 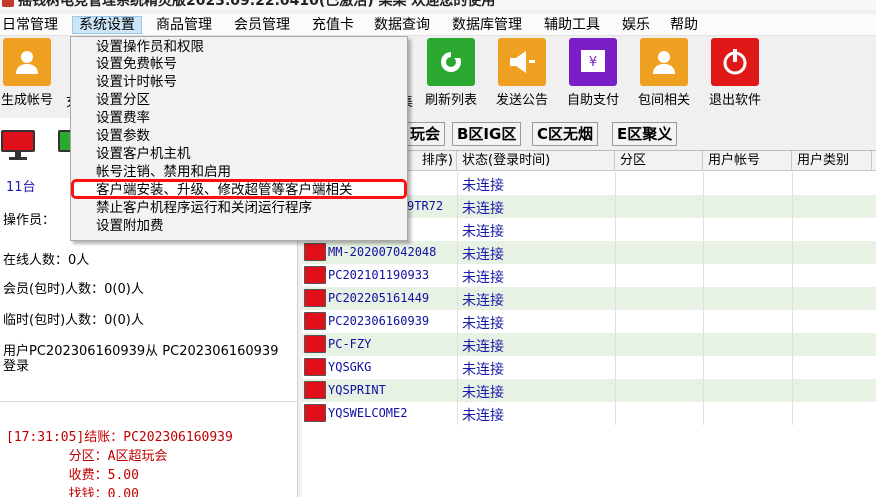 I want to click on pc-name: YQSPRINT, so click(x=357, y=390).